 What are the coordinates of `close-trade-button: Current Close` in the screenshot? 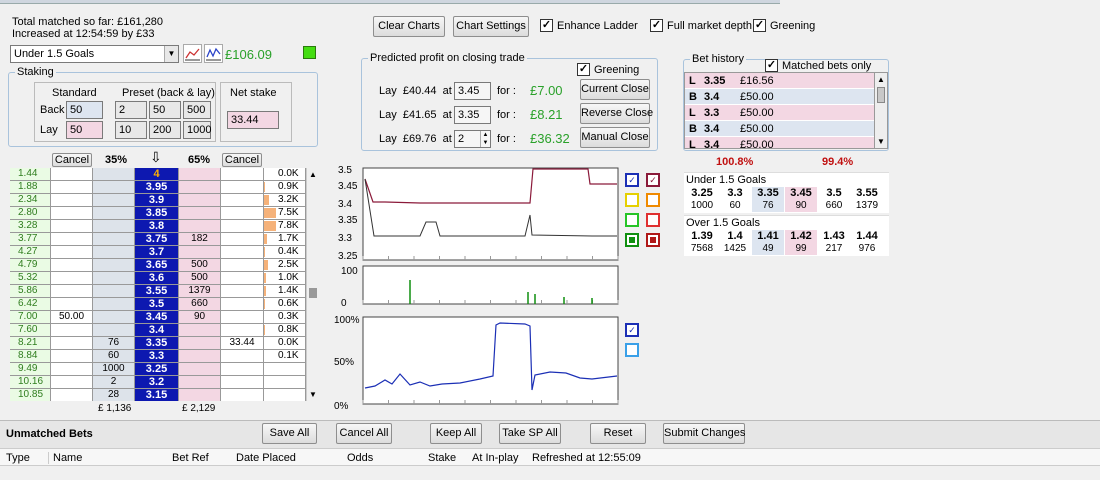 It's located at (615, 89).